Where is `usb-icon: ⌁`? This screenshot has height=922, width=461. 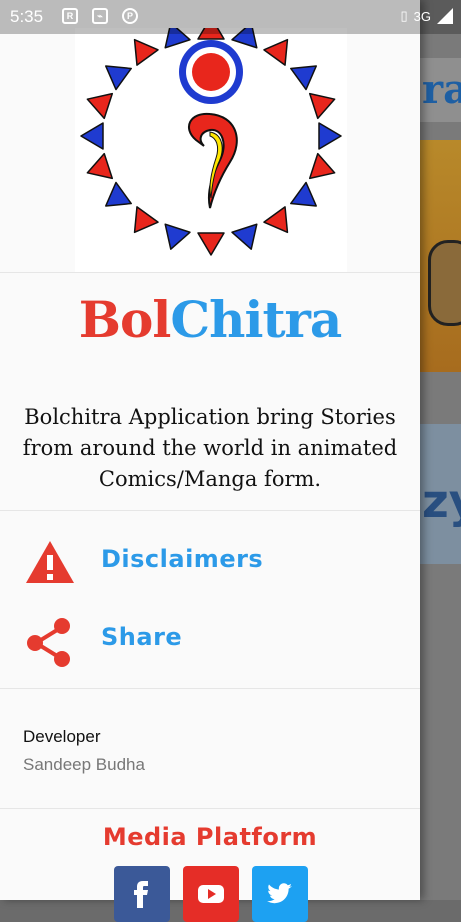
usb-icon: ⌁ is located at coordinates (100, 16).